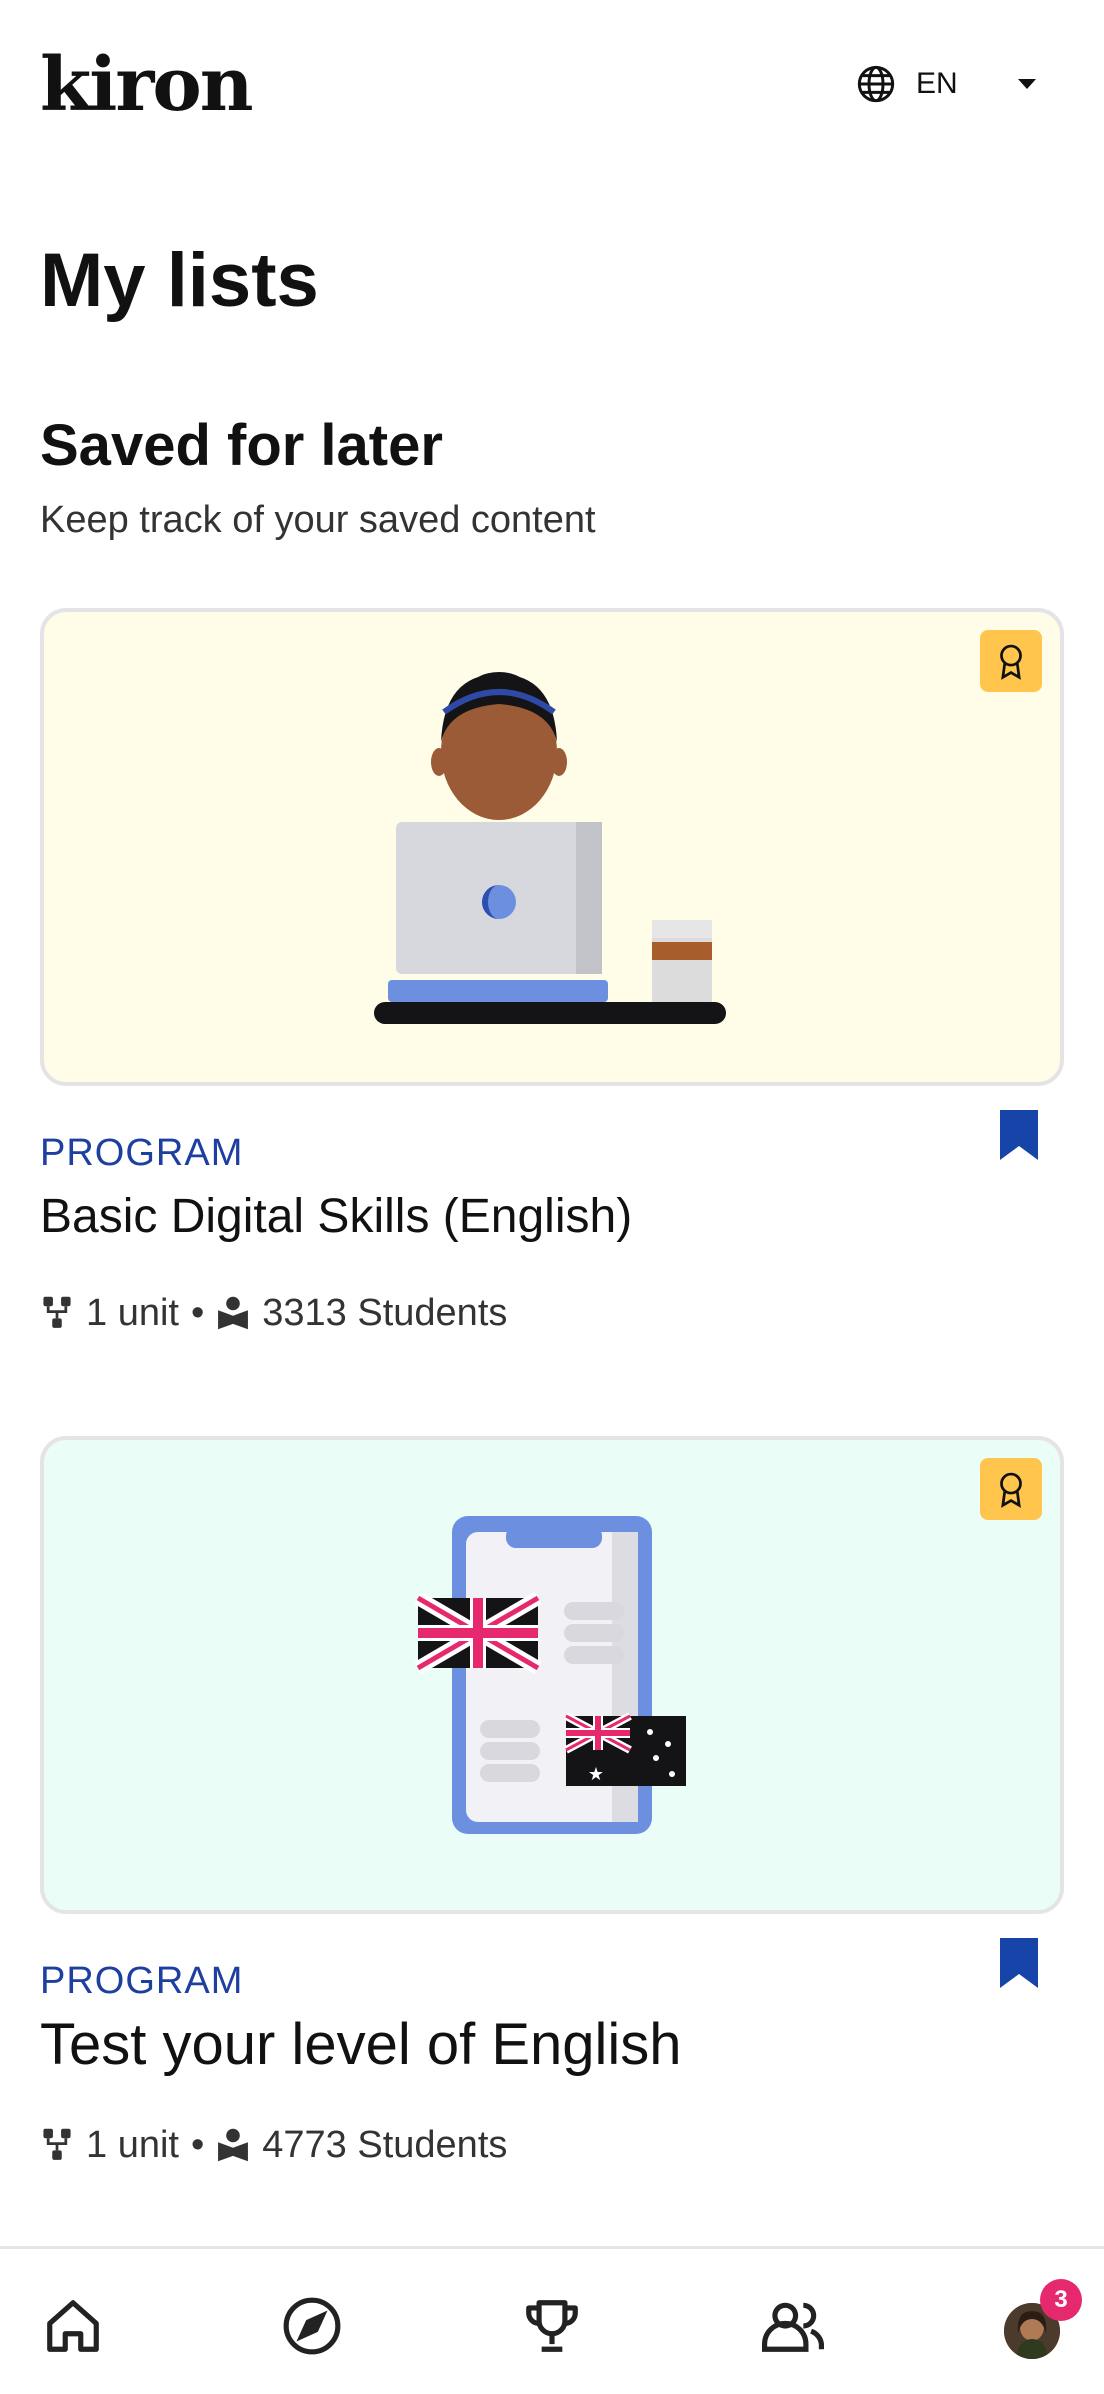  I want to click on card-meta: 1 unit • 4773 Students, so click(273, 2145).